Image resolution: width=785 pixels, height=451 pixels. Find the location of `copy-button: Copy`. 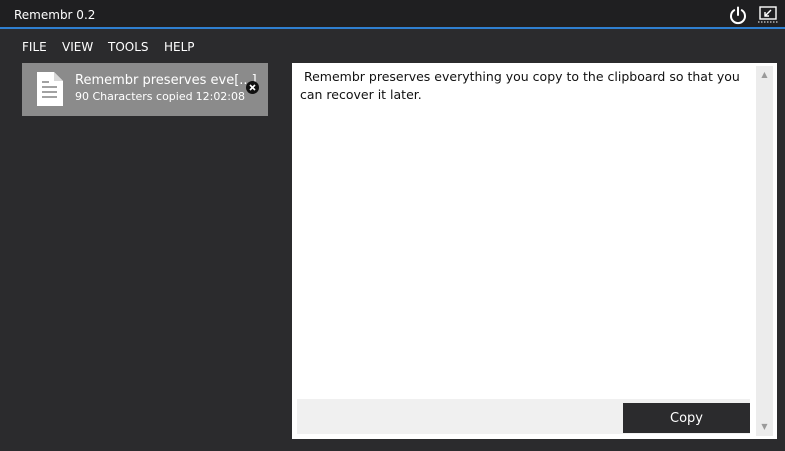

copy-button: Copy is located at coordinates (686, 418).